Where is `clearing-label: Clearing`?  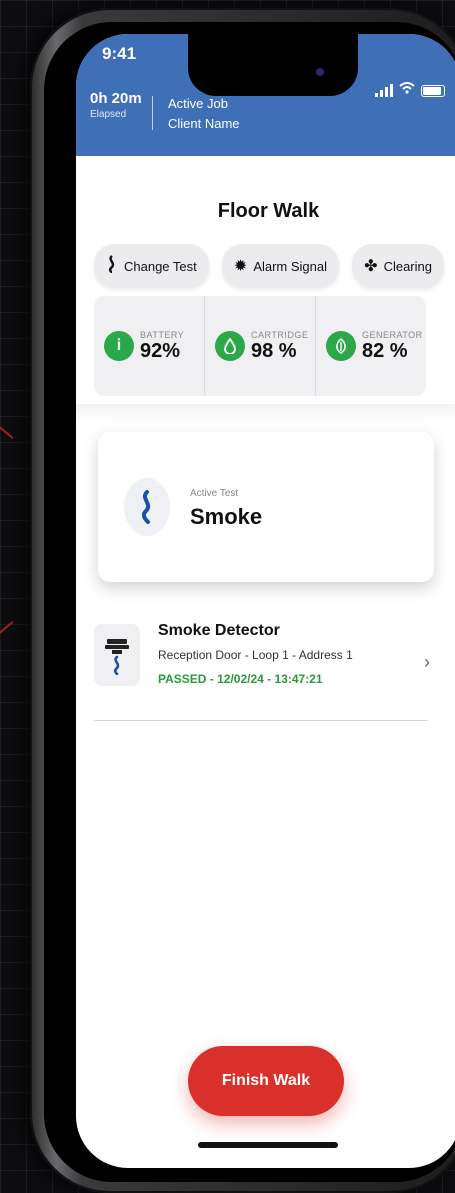
clearing-label: Clearing is located at coordinates (407, 266).